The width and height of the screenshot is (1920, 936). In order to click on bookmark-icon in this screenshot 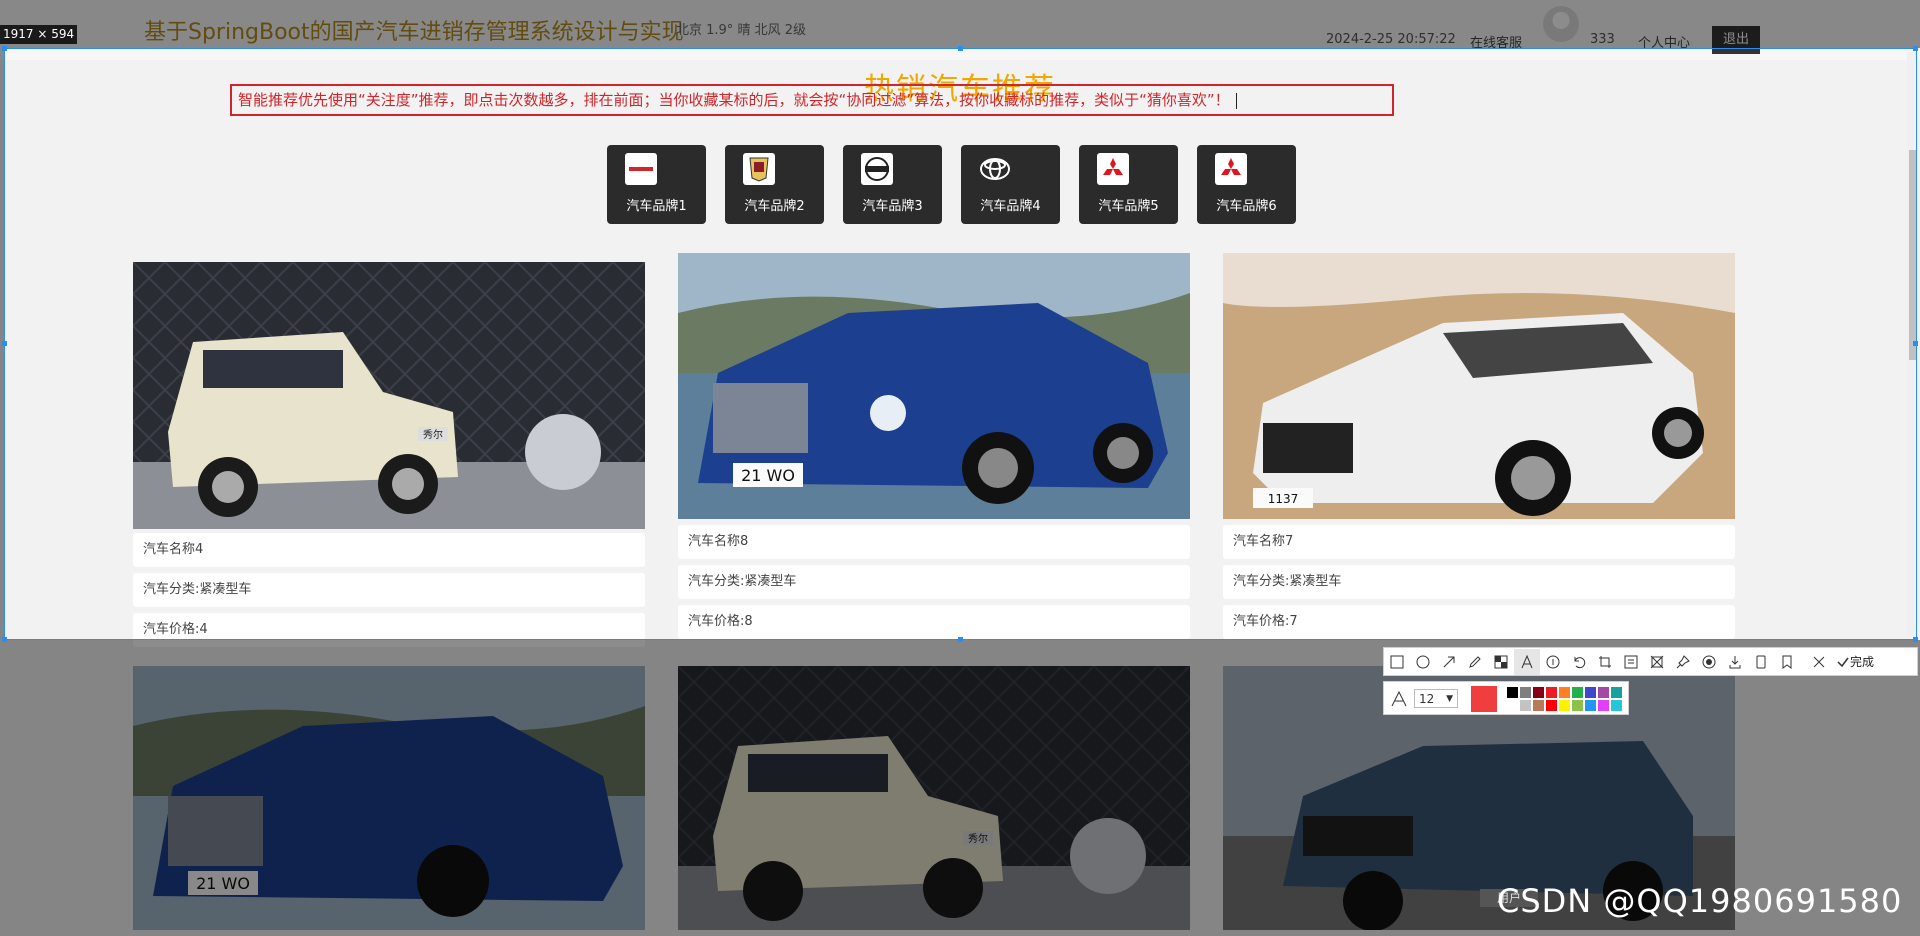, I will do `click(1787, 662)`.